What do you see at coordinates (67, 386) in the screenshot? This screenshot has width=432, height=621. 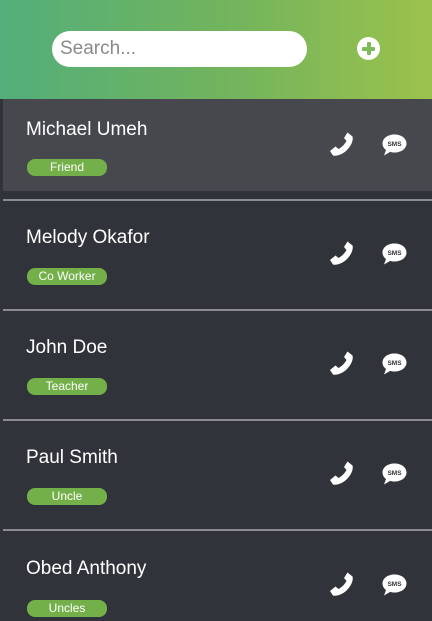 I see `contact-tag: Teacher` at bounding box center [67, 386].